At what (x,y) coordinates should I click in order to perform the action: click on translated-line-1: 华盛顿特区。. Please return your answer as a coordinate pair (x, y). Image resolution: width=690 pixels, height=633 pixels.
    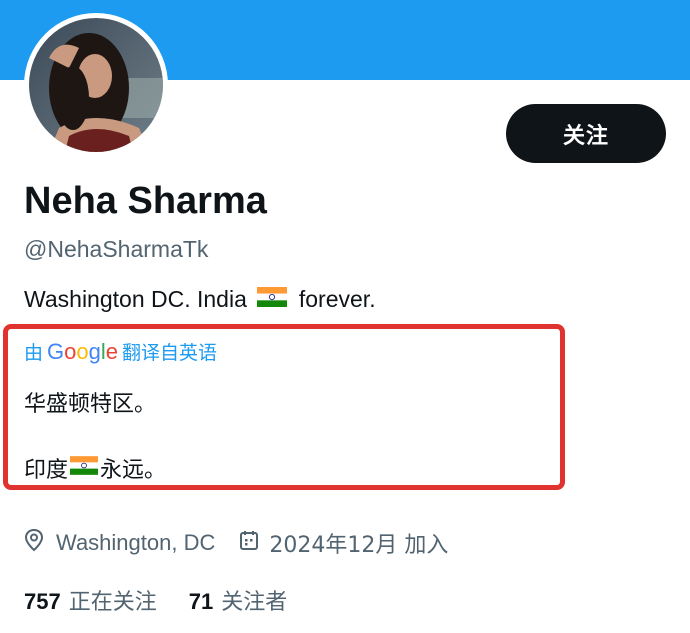
    Looking at the image, I should click on (90, 404).